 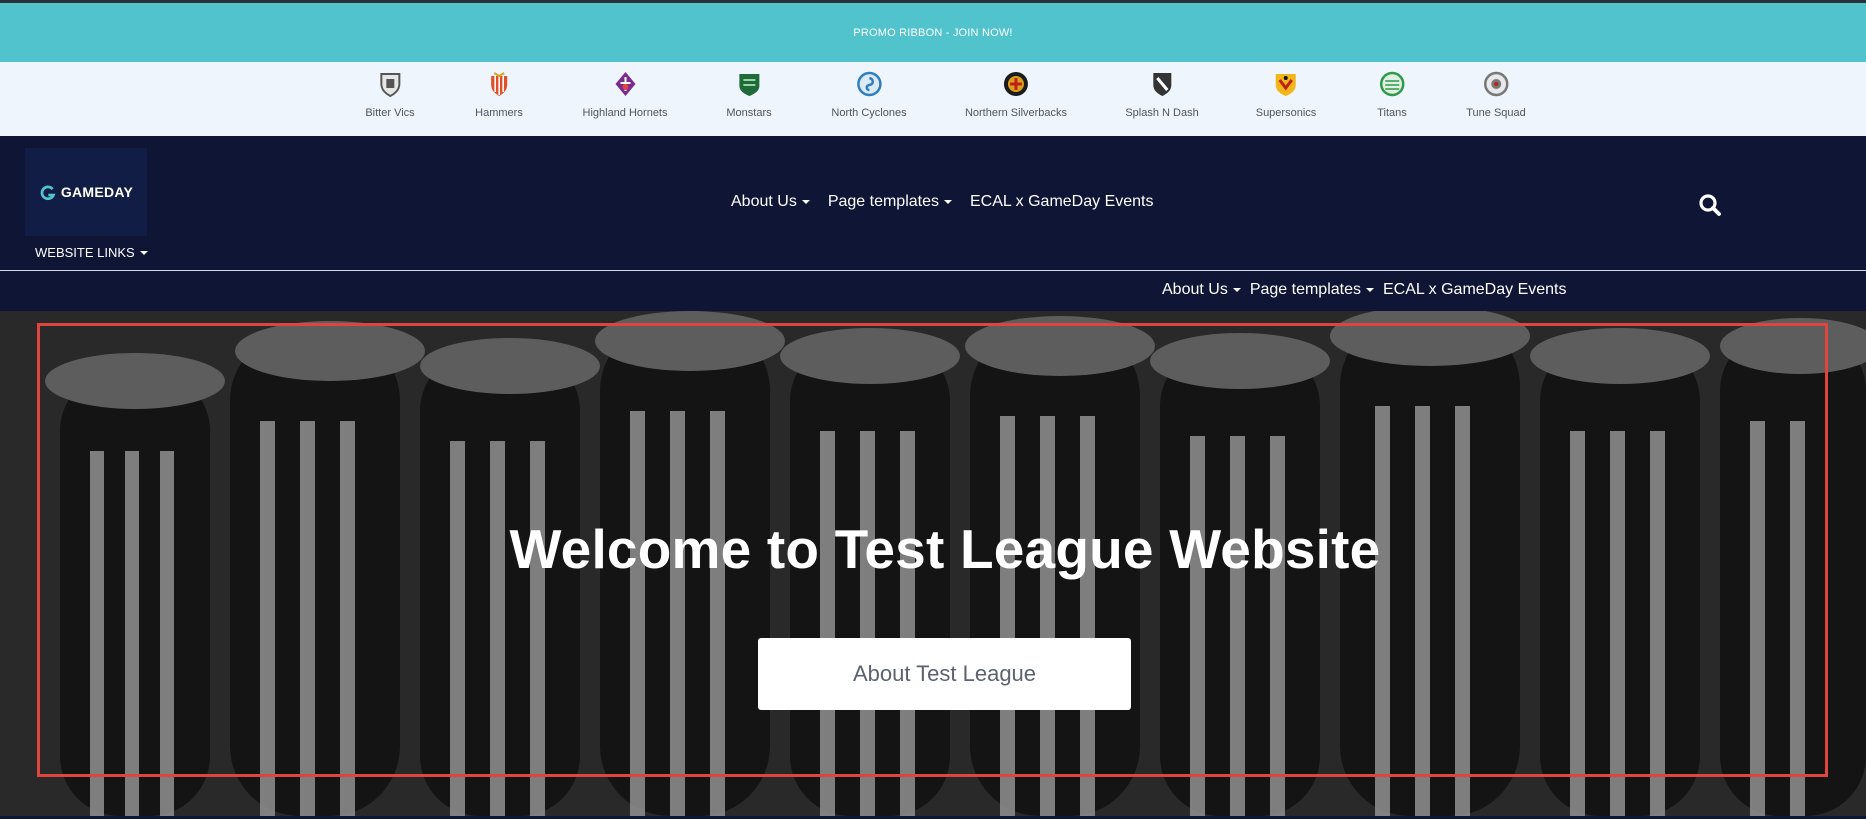 What do you see at coordinates (749, 85) in the screenshot?
I see `monstars-crest-icon` at bounding box center [749, 85].